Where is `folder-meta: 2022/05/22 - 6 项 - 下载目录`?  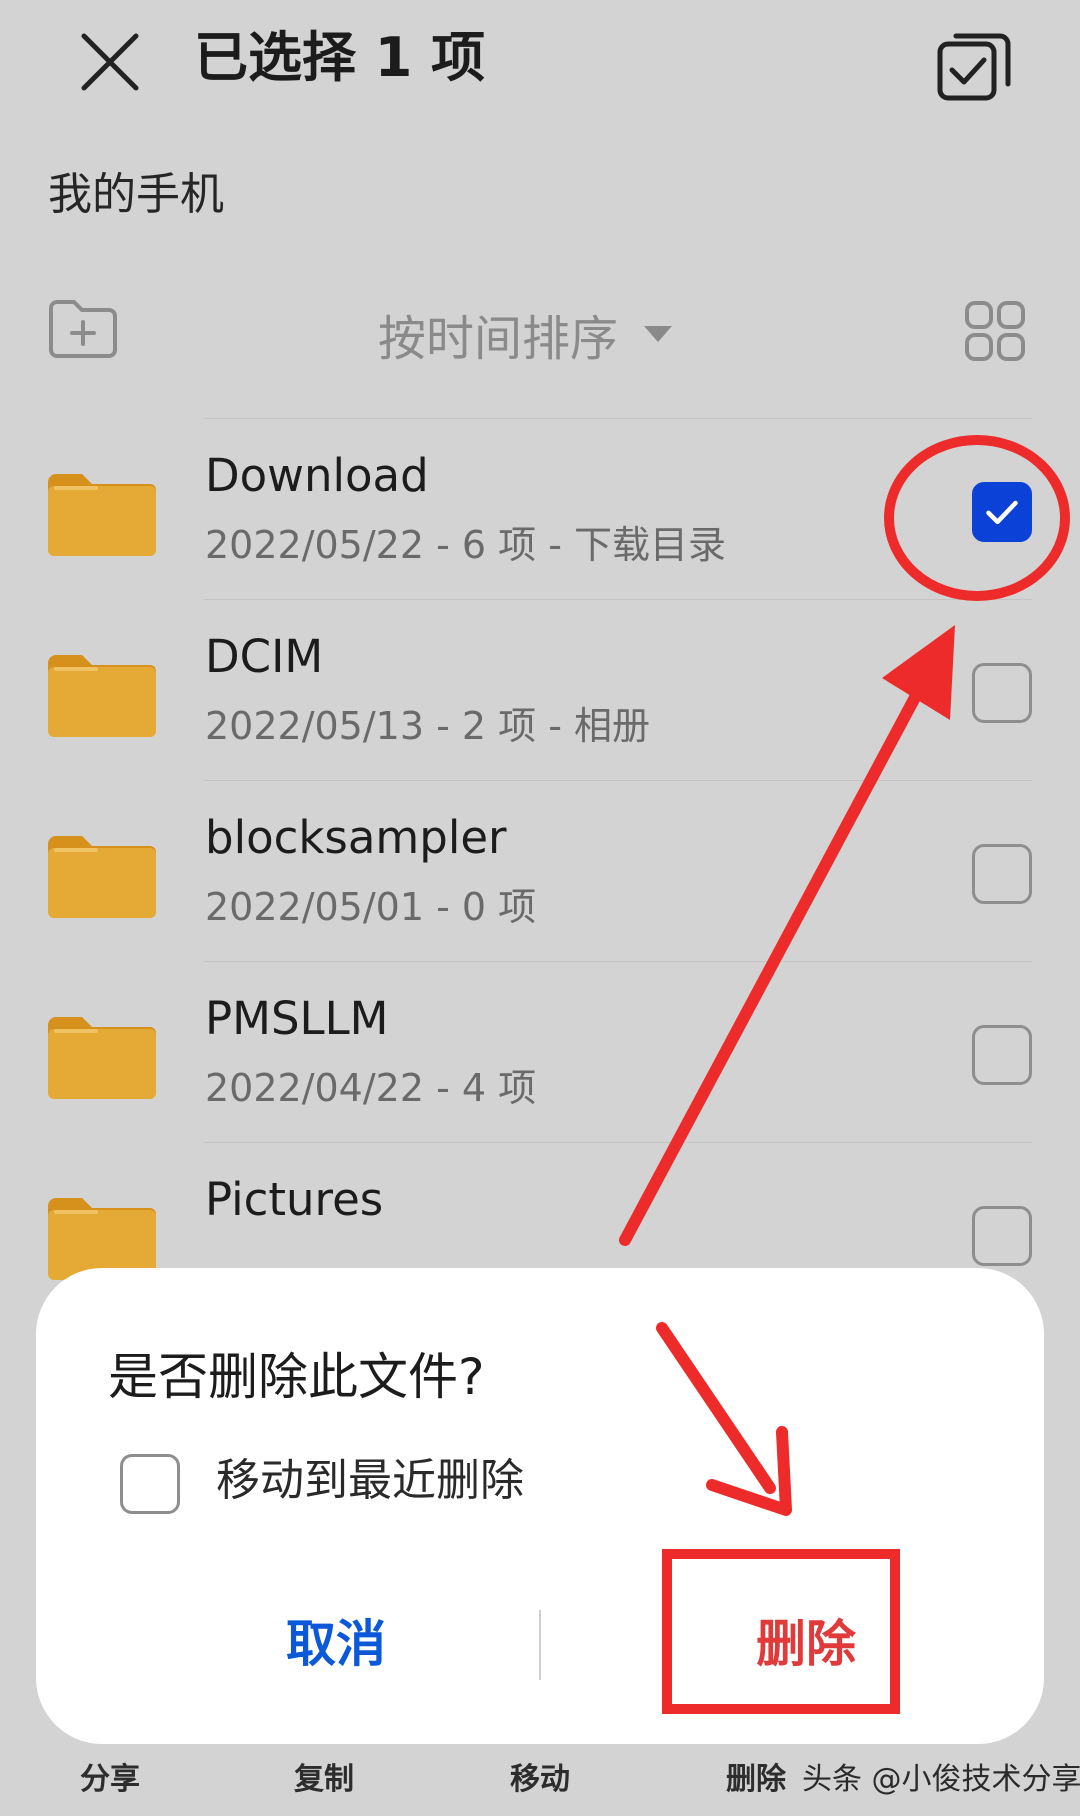 folder-meta: 2022/05/22 - 6 项 - 下载目录 is located at coordinates (466, 545).